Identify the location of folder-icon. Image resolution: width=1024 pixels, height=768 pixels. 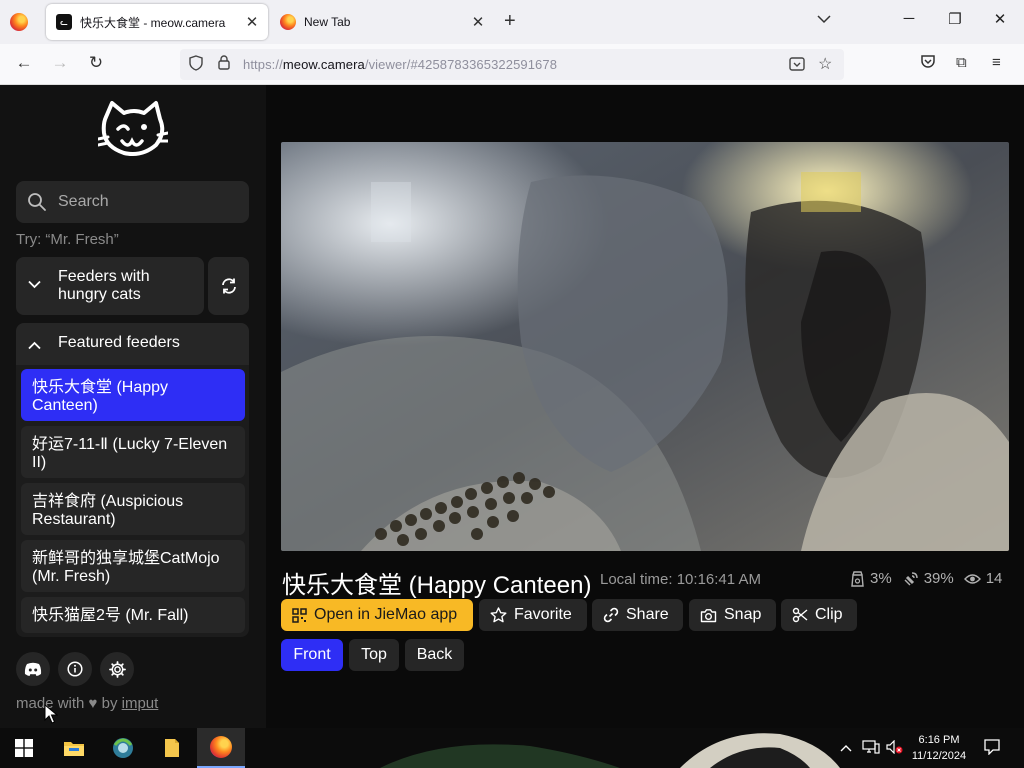
(74, 749).